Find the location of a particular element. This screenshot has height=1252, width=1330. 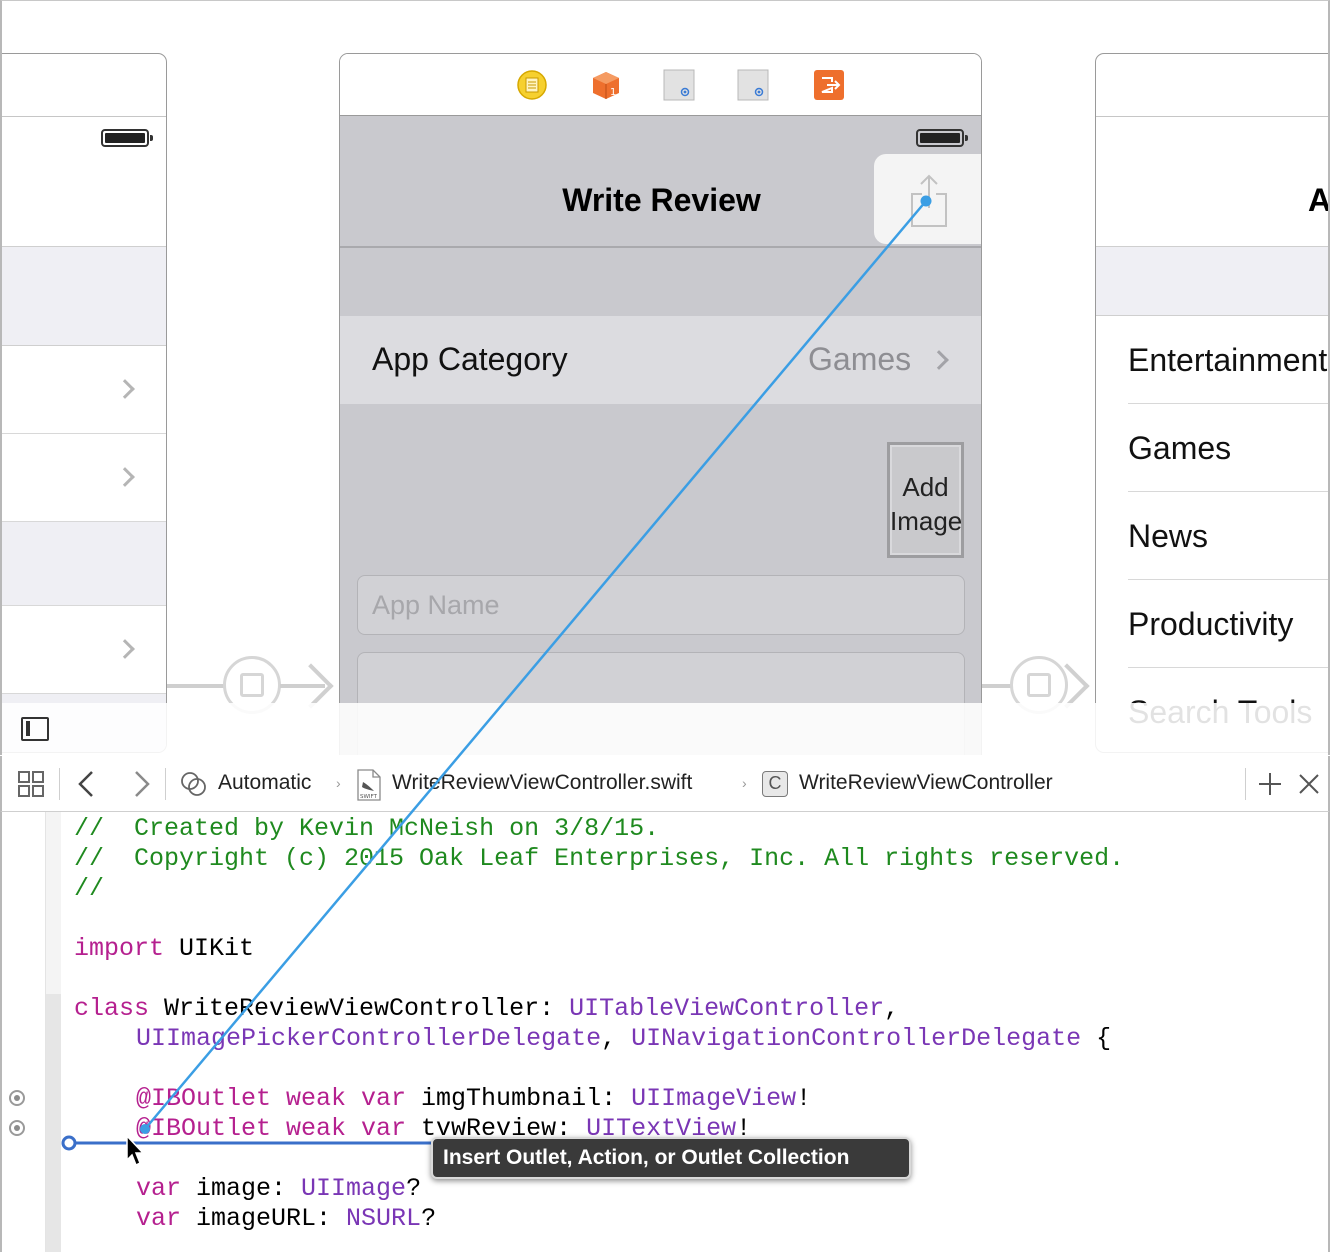

code-folding-ribbon is located at coordinates (53, 1032).